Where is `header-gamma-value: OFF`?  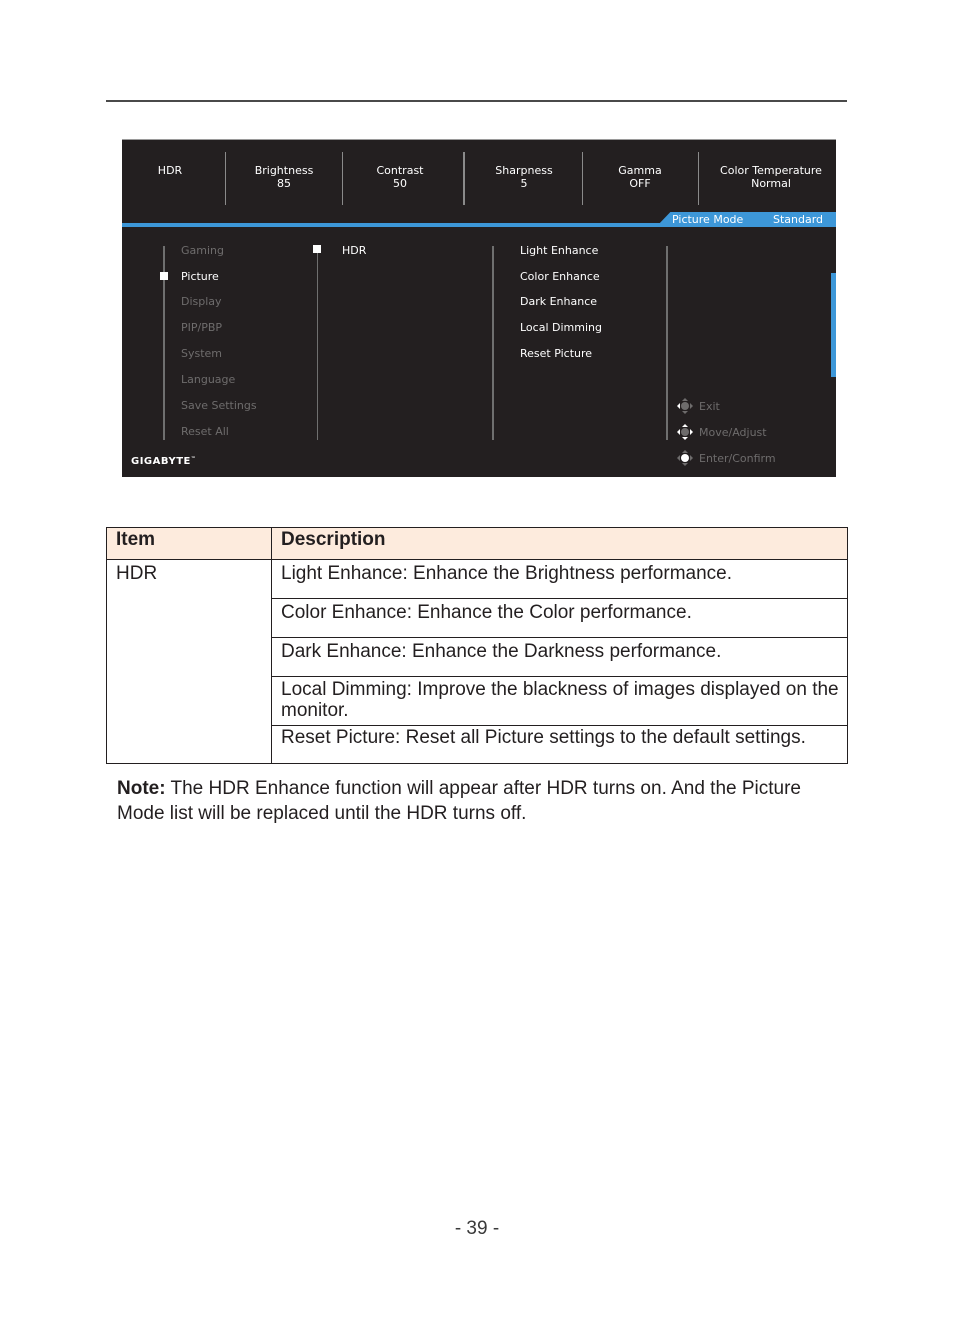
header-gamma-value: OFF is located at coordinates (640, 183).